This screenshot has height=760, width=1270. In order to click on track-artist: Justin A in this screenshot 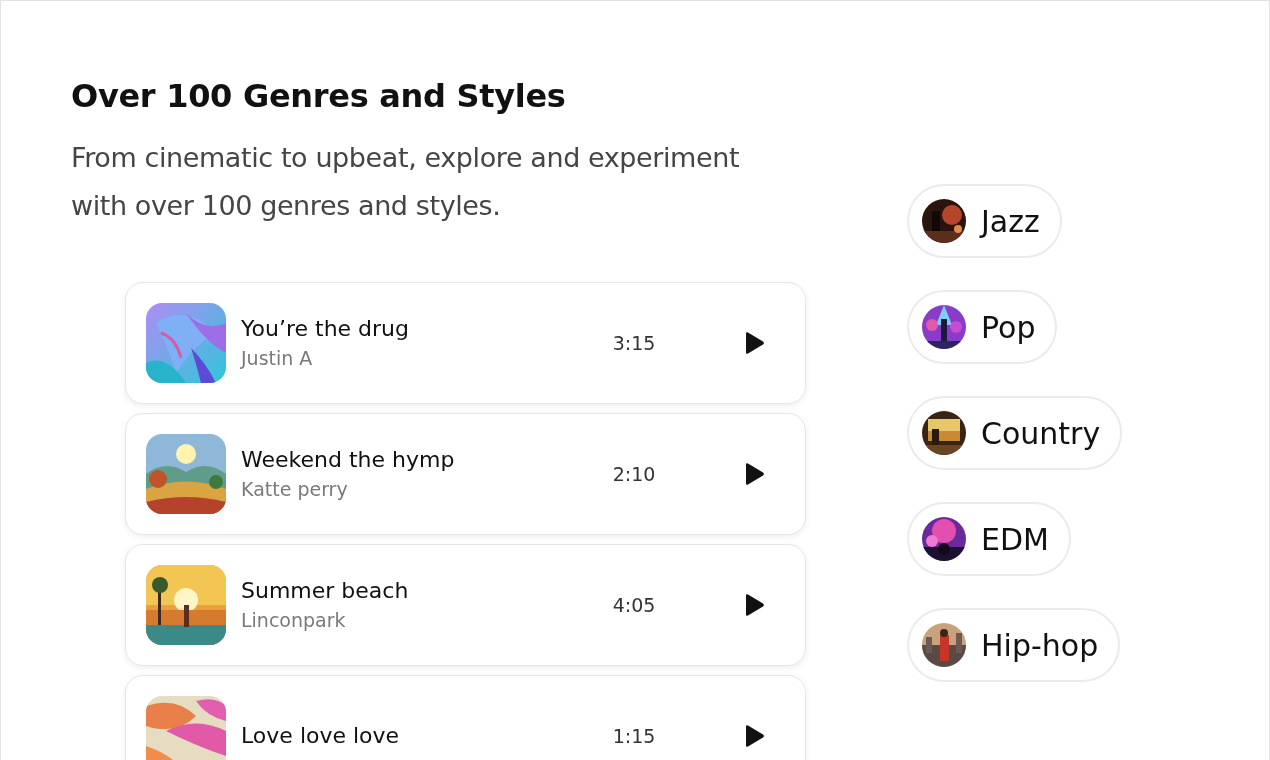, I will do `click(277, 358)`.